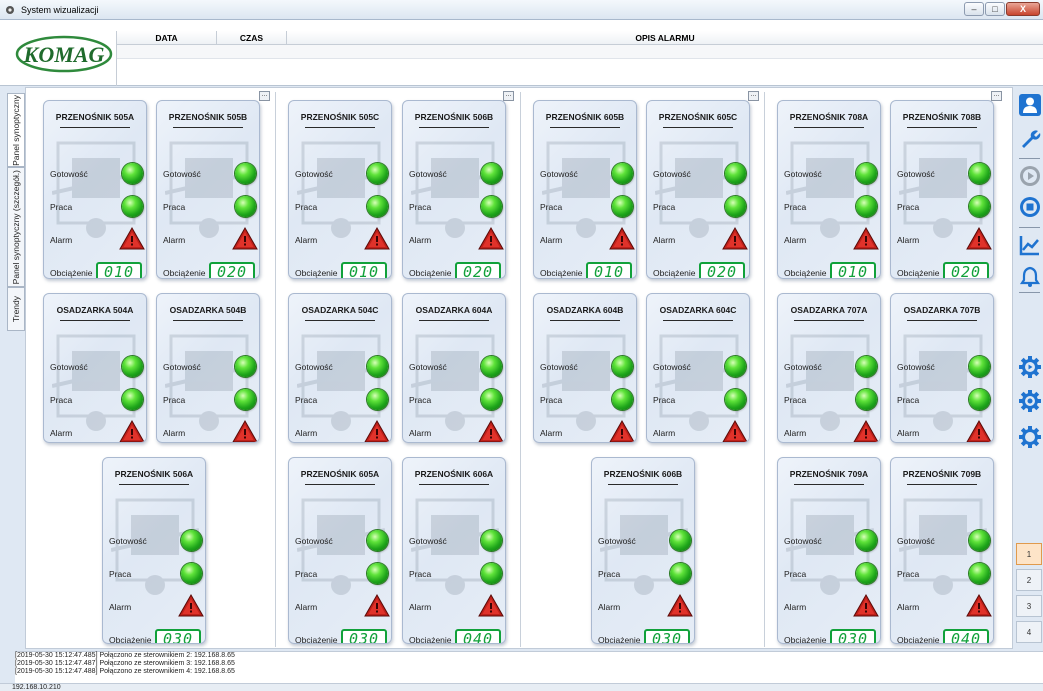  Describe the element at coordinates (252, 37) in the screenshot. I see `col-time: CZAS` at that location.